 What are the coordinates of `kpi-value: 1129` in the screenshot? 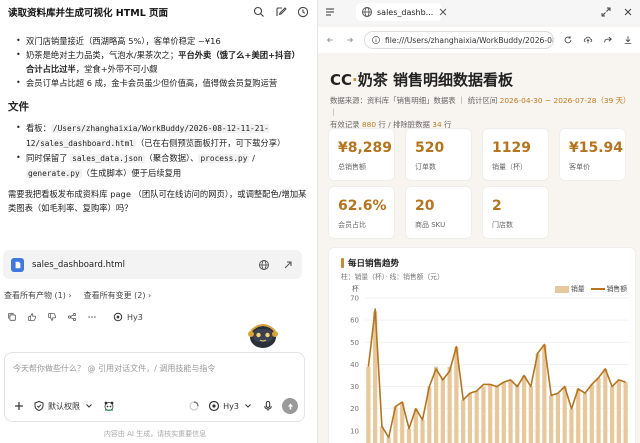 It's located at (511, 148).